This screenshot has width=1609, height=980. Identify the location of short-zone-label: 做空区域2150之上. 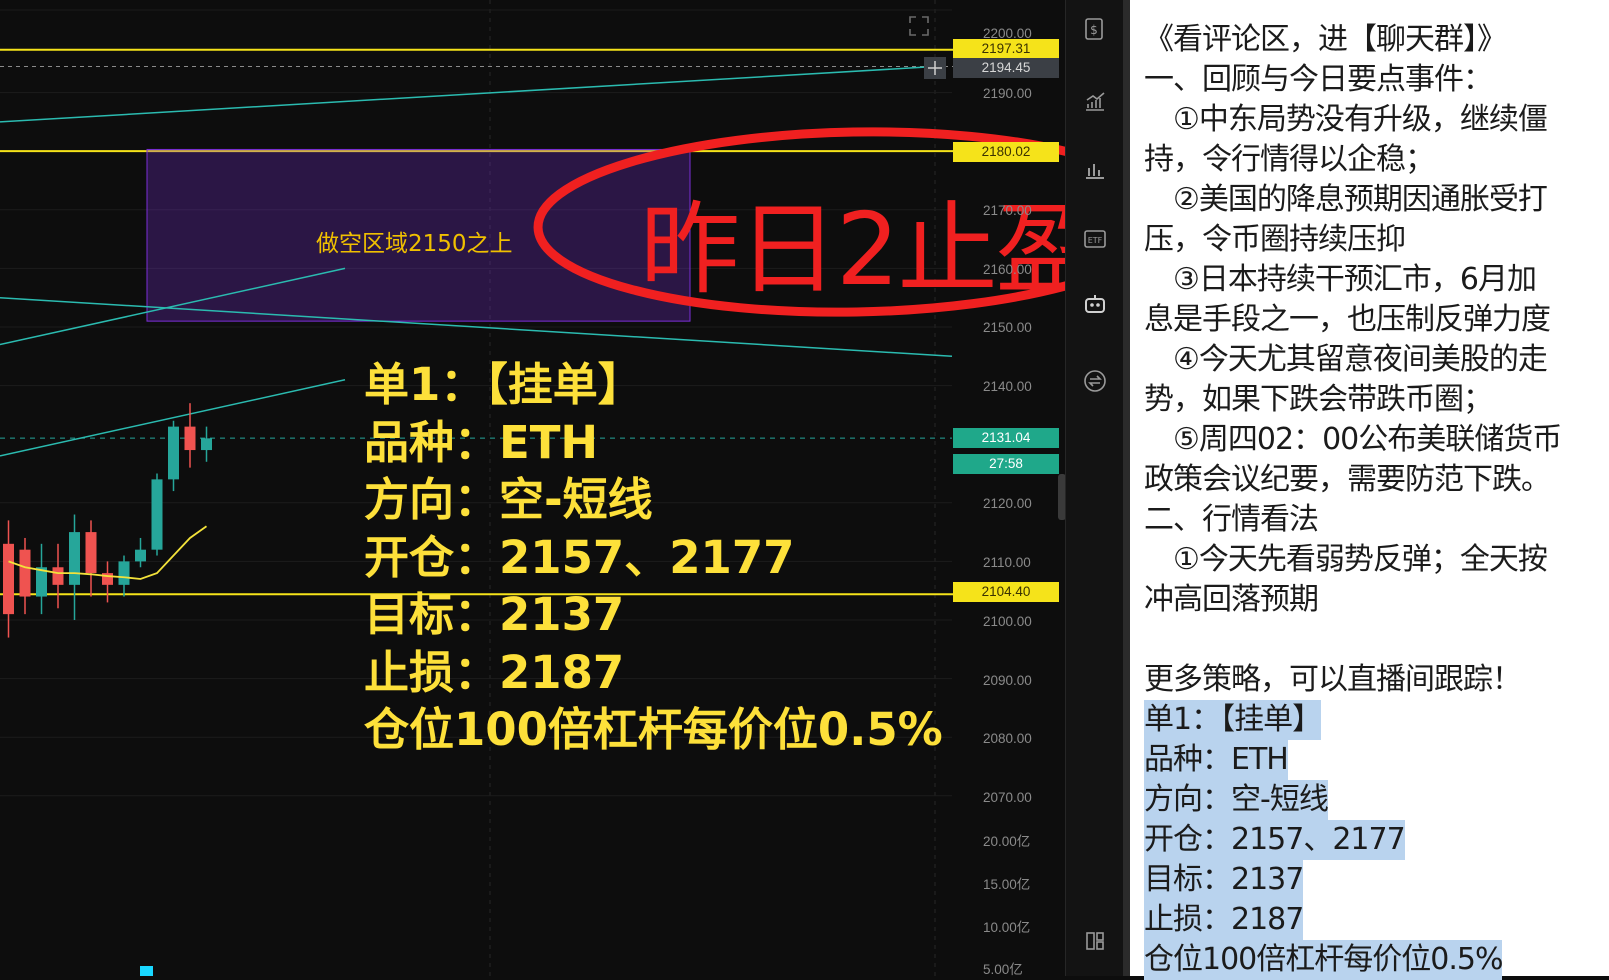
(414, 244).